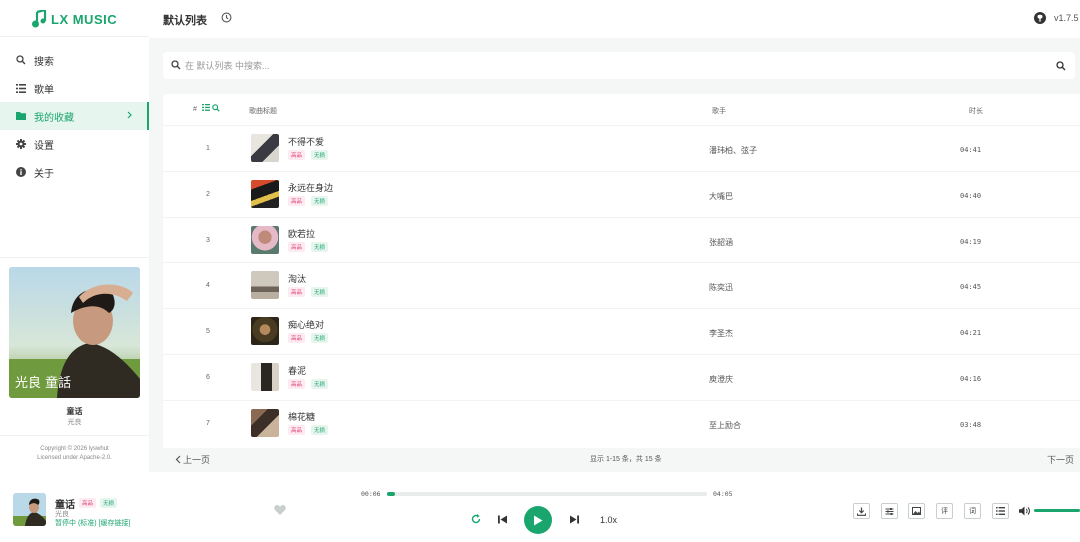  Describe the element at coordinates (1060, 459) in the screenshot. I see `next-page-button: 下一页` at that location.